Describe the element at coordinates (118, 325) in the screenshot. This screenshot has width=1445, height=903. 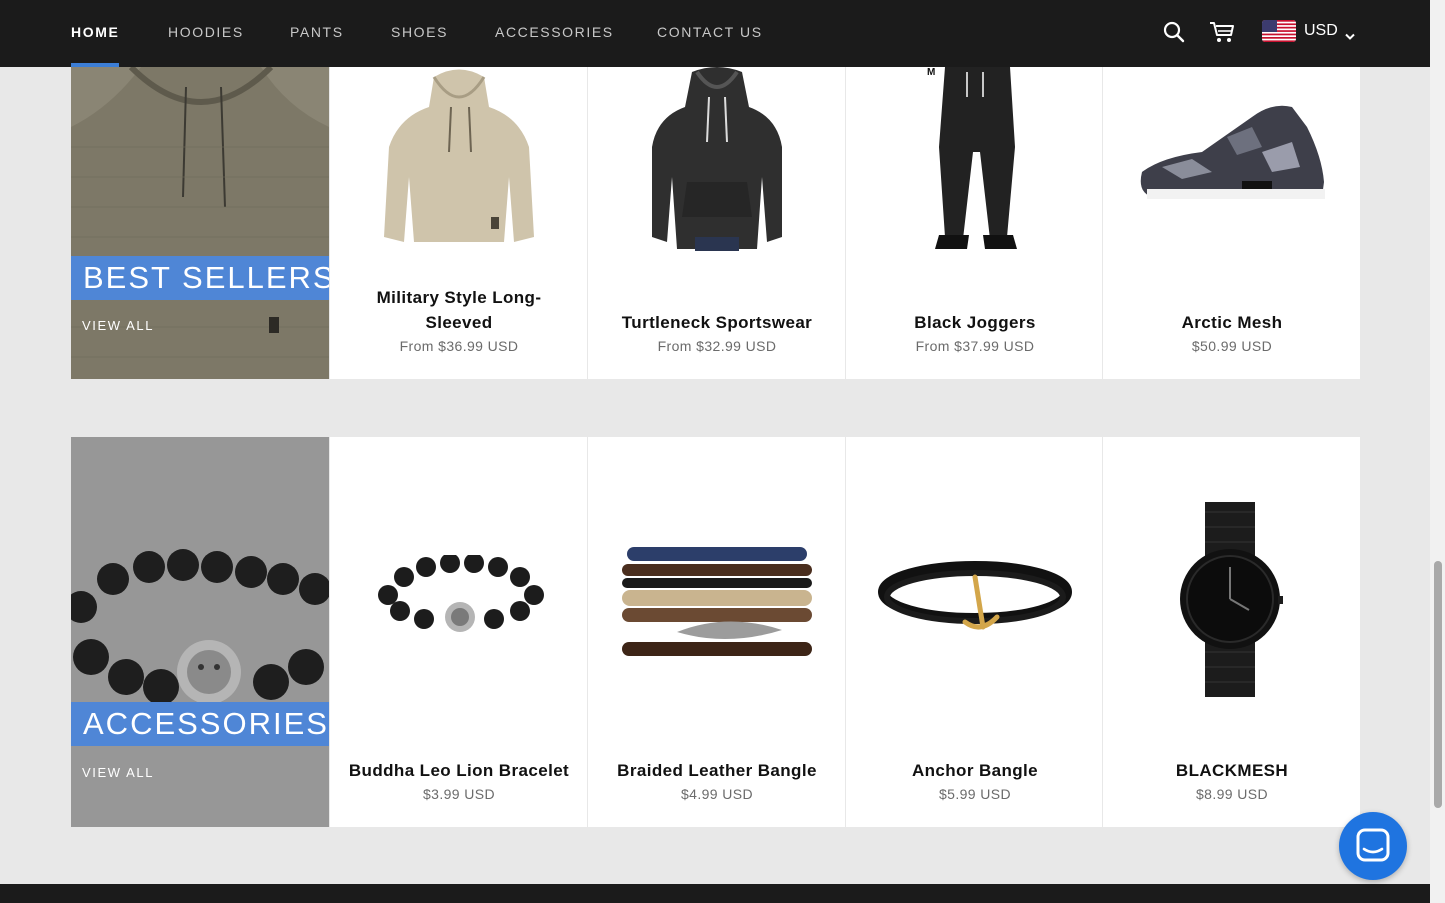
I see `best-sellers-view-all-link: VIEW ALL` at that location.